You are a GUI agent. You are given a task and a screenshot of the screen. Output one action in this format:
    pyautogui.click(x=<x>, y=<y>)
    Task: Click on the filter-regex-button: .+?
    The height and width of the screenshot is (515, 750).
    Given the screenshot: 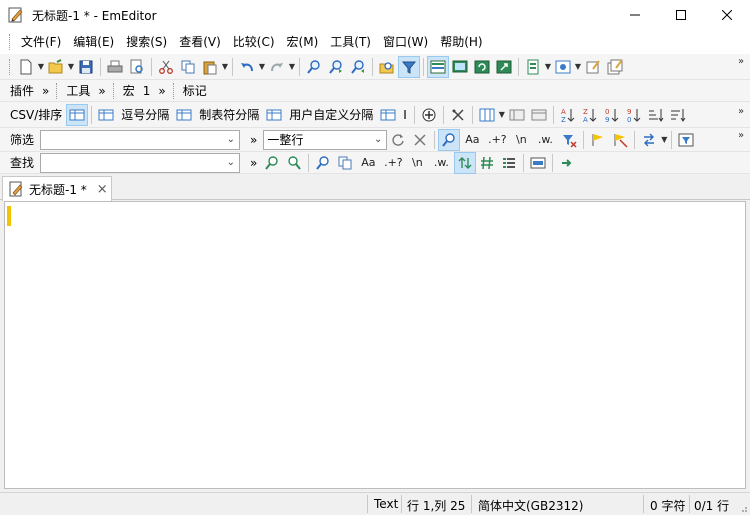 What is the action you would take?
    pyautogui.click(x=497, y=140)
    